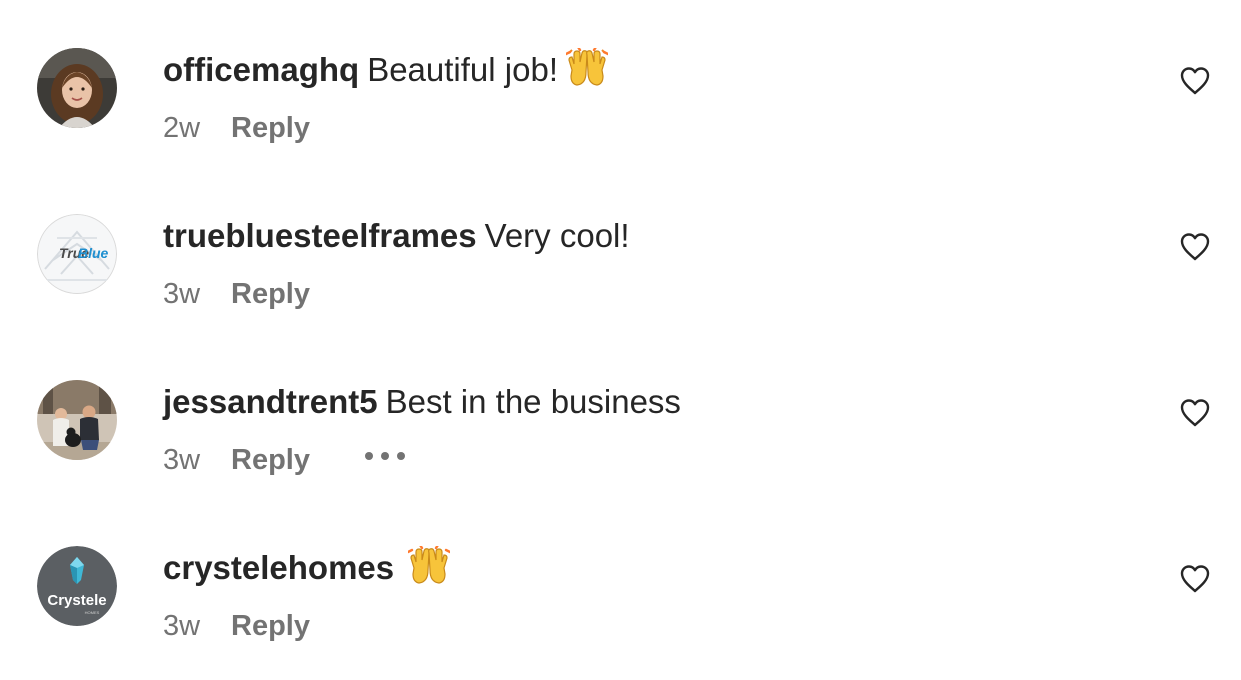 This screenshot has height=680, width=1241. I want to click on comment-username: jessandtrent5, so click(270, 401).